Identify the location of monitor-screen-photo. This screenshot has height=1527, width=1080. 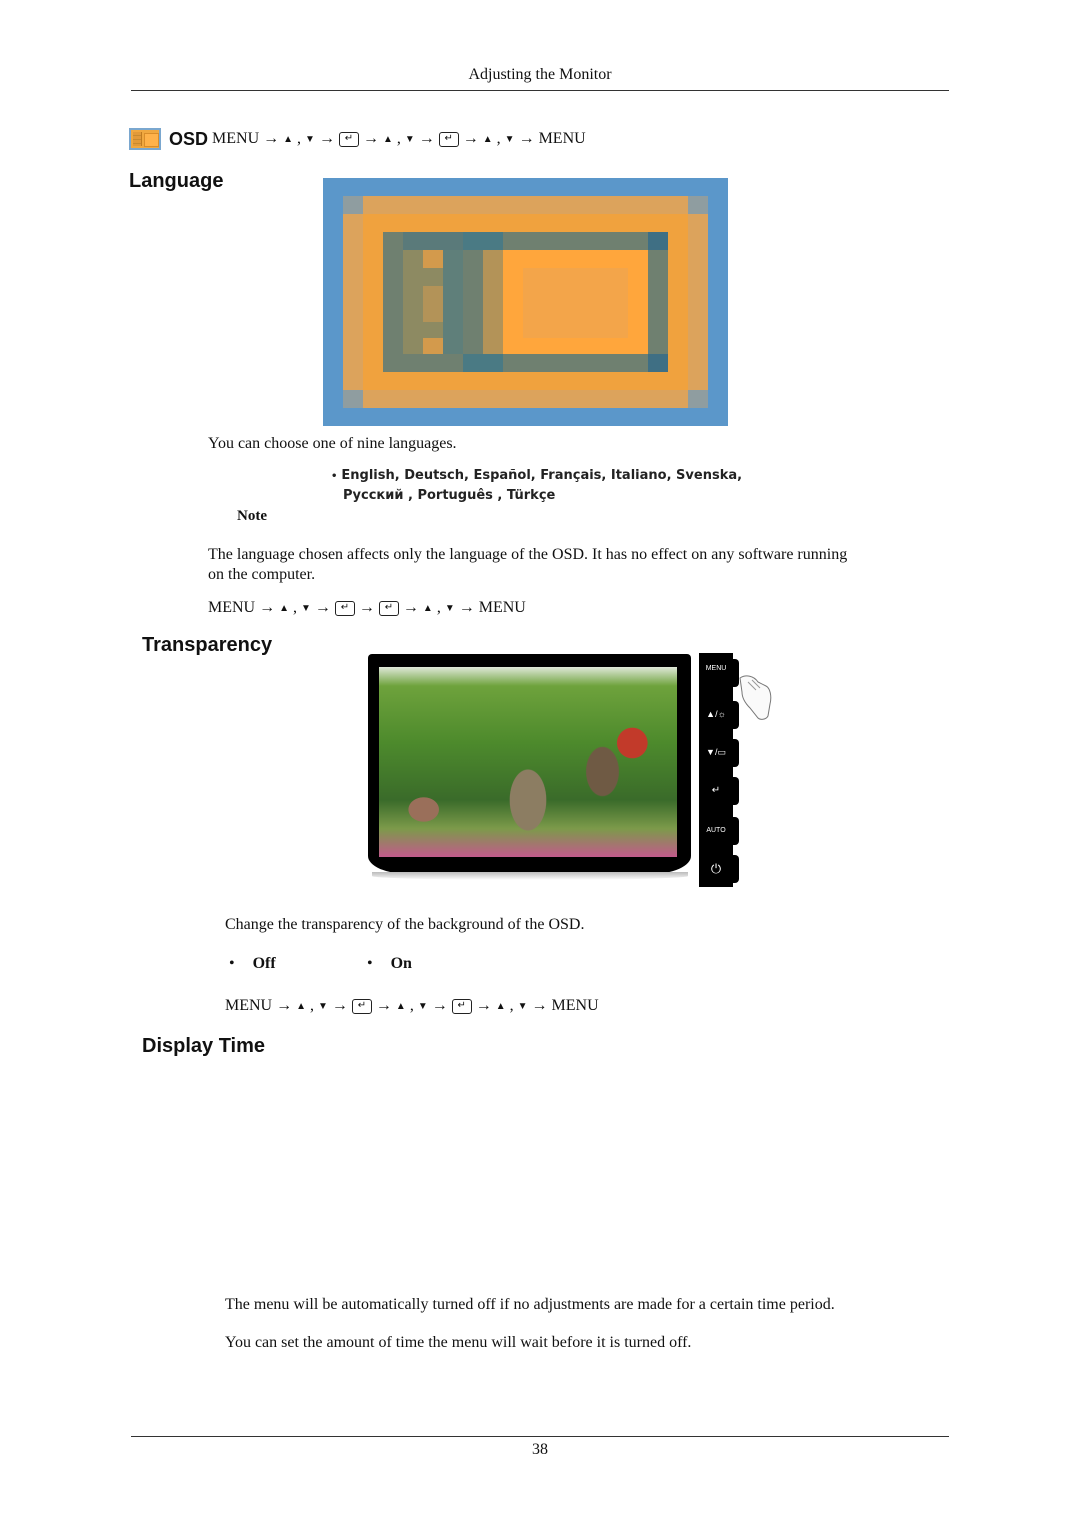
(528, 762).